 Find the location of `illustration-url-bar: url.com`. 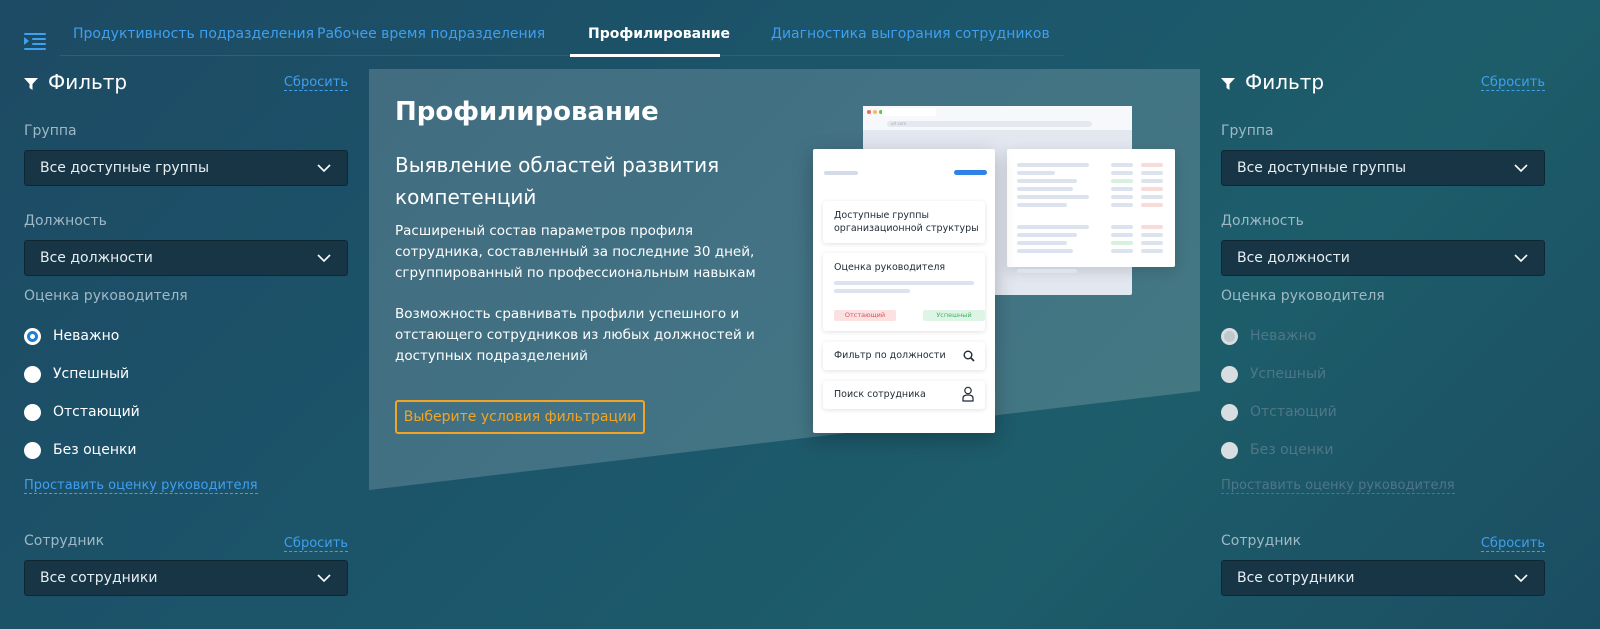

illustration-url-bar: url.com is located at coordinates (989, 124).